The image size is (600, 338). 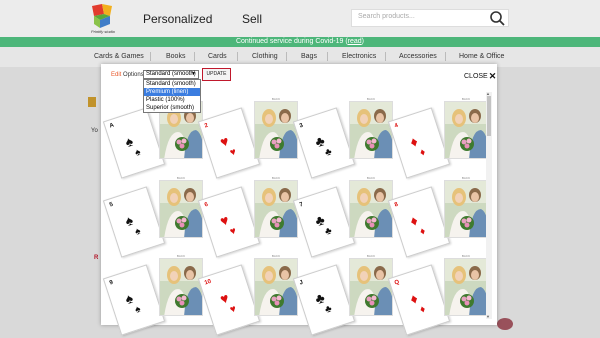 I want to click on banner-close-paren: ), so click(x=363, y=41).